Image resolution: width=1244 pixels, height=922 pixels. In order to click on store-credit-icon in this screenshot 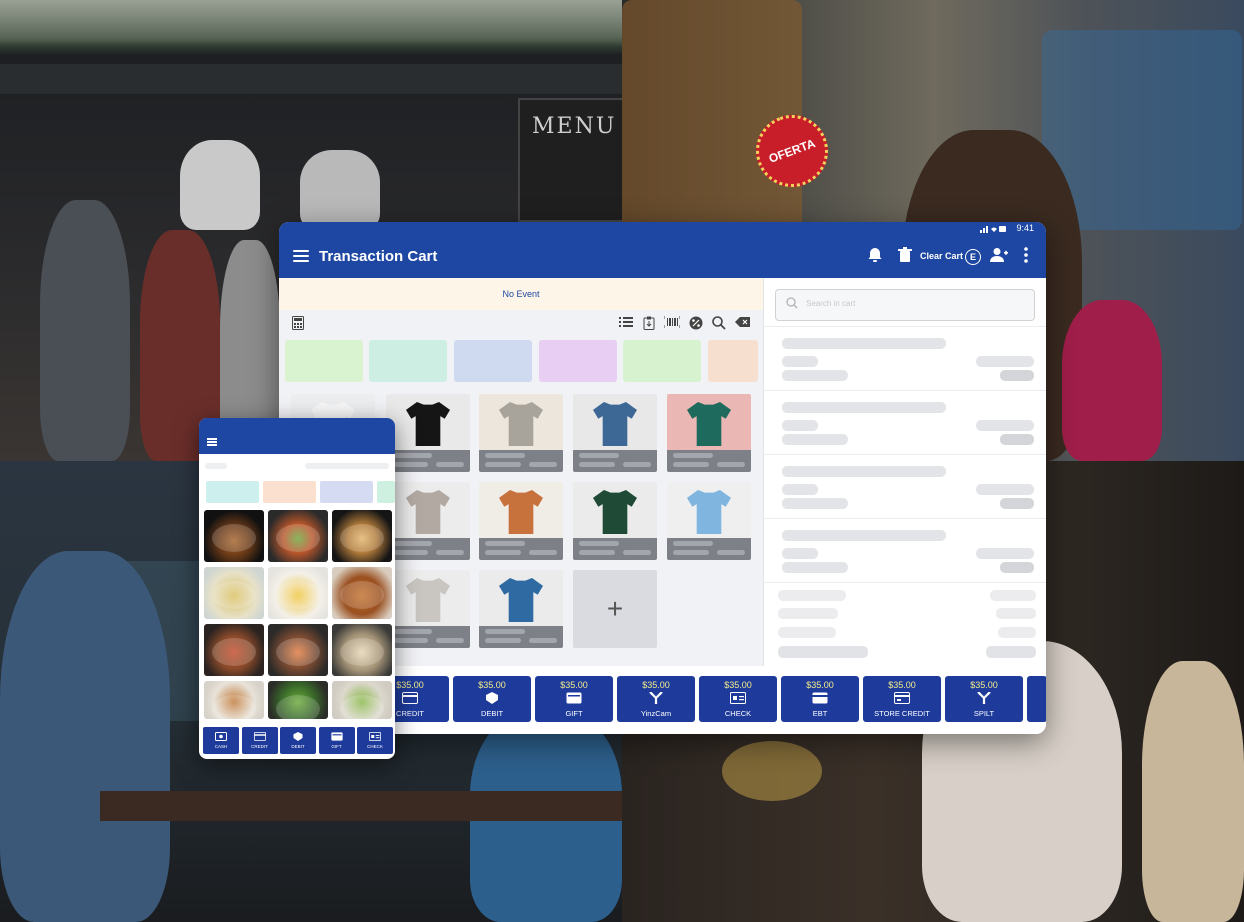, I will do `click(902, 698)`.